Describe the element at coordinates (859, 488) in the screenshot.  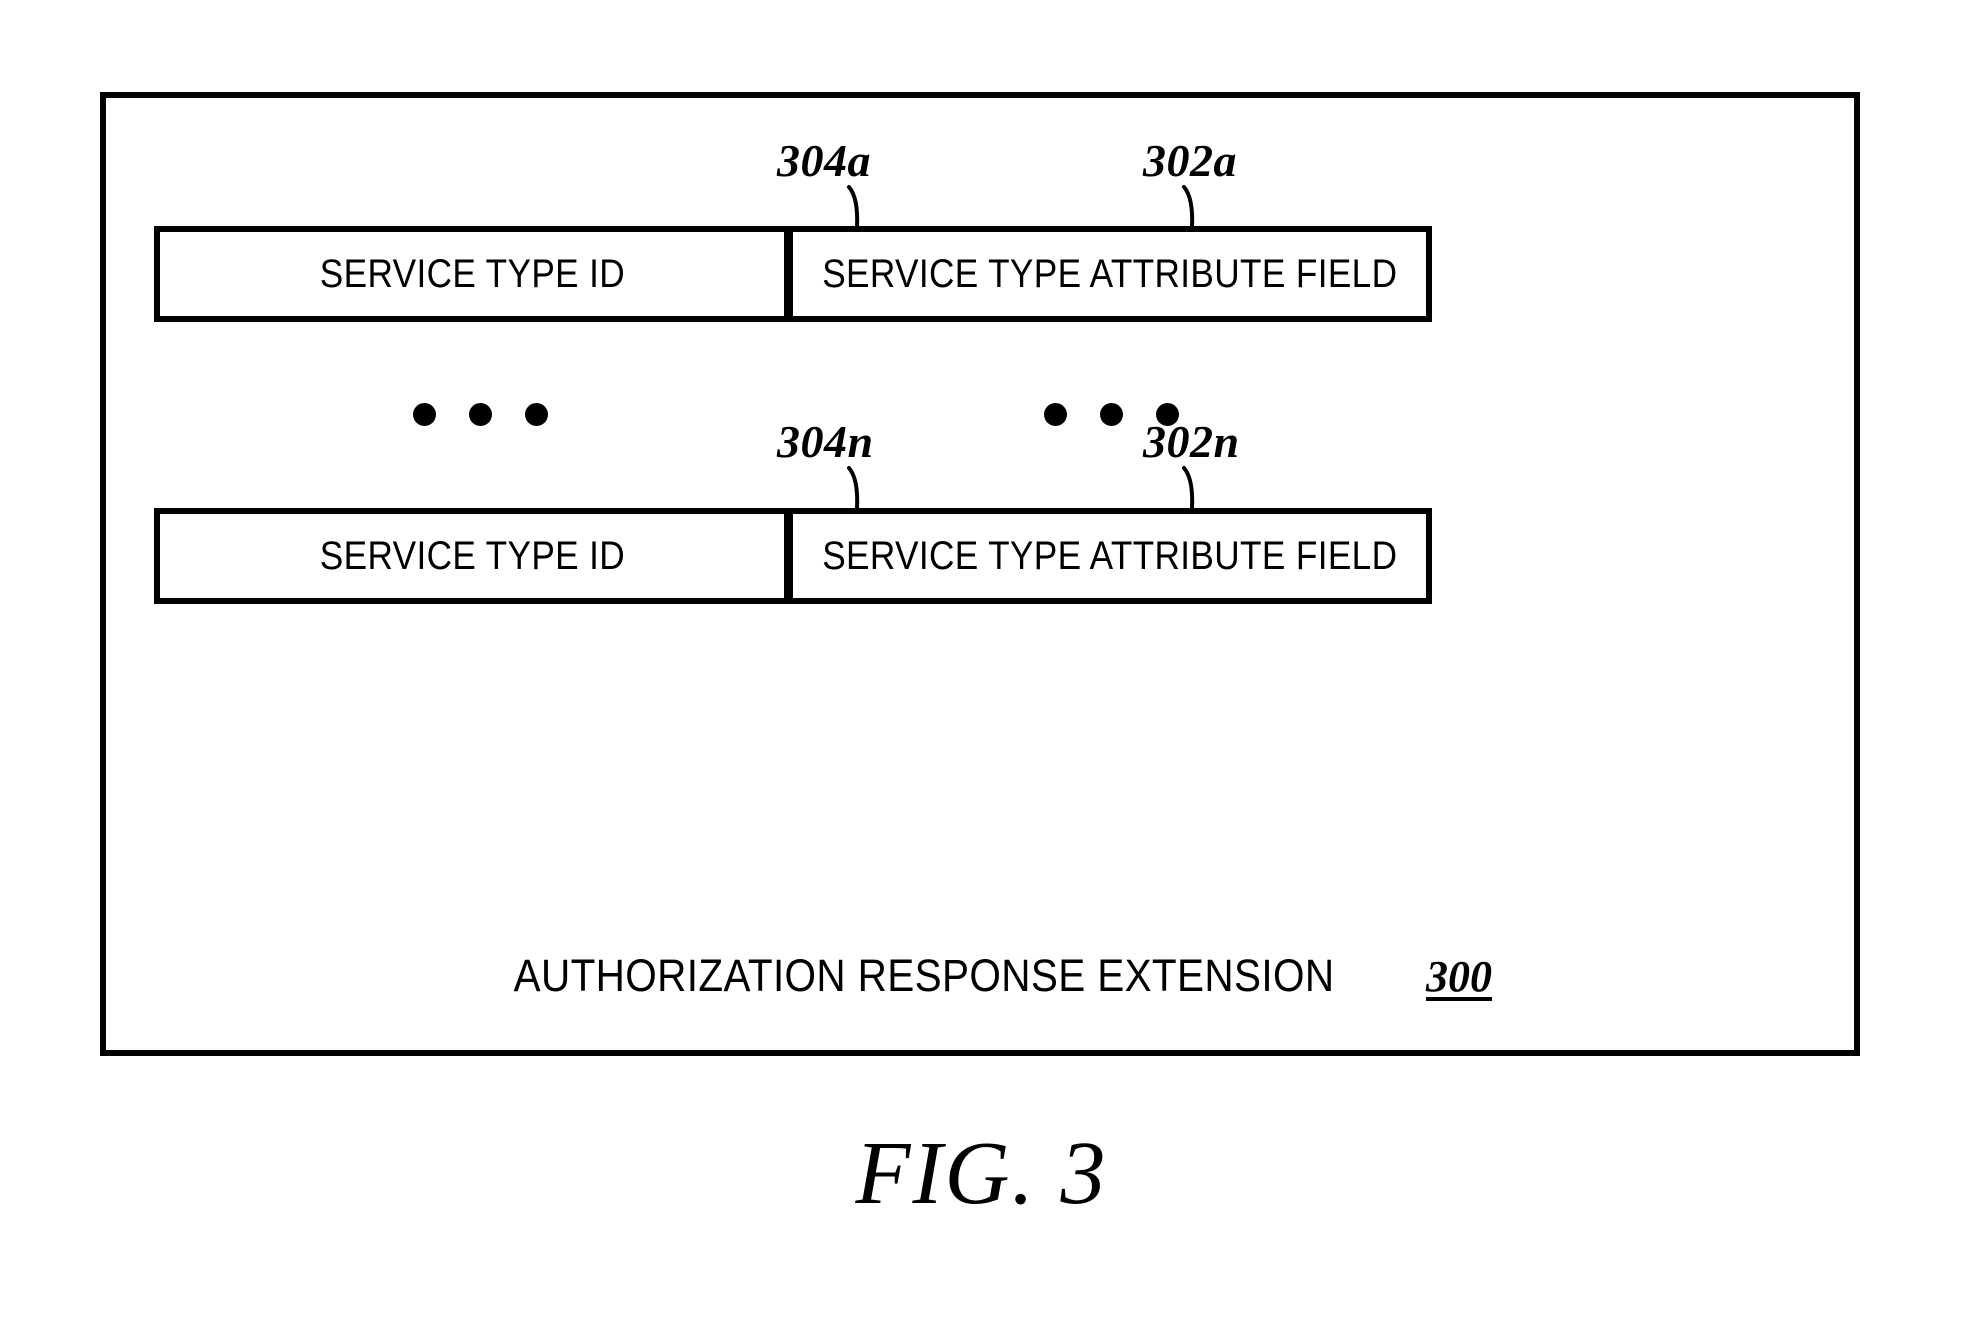
I see `leader-line-304n-icon` at that location.